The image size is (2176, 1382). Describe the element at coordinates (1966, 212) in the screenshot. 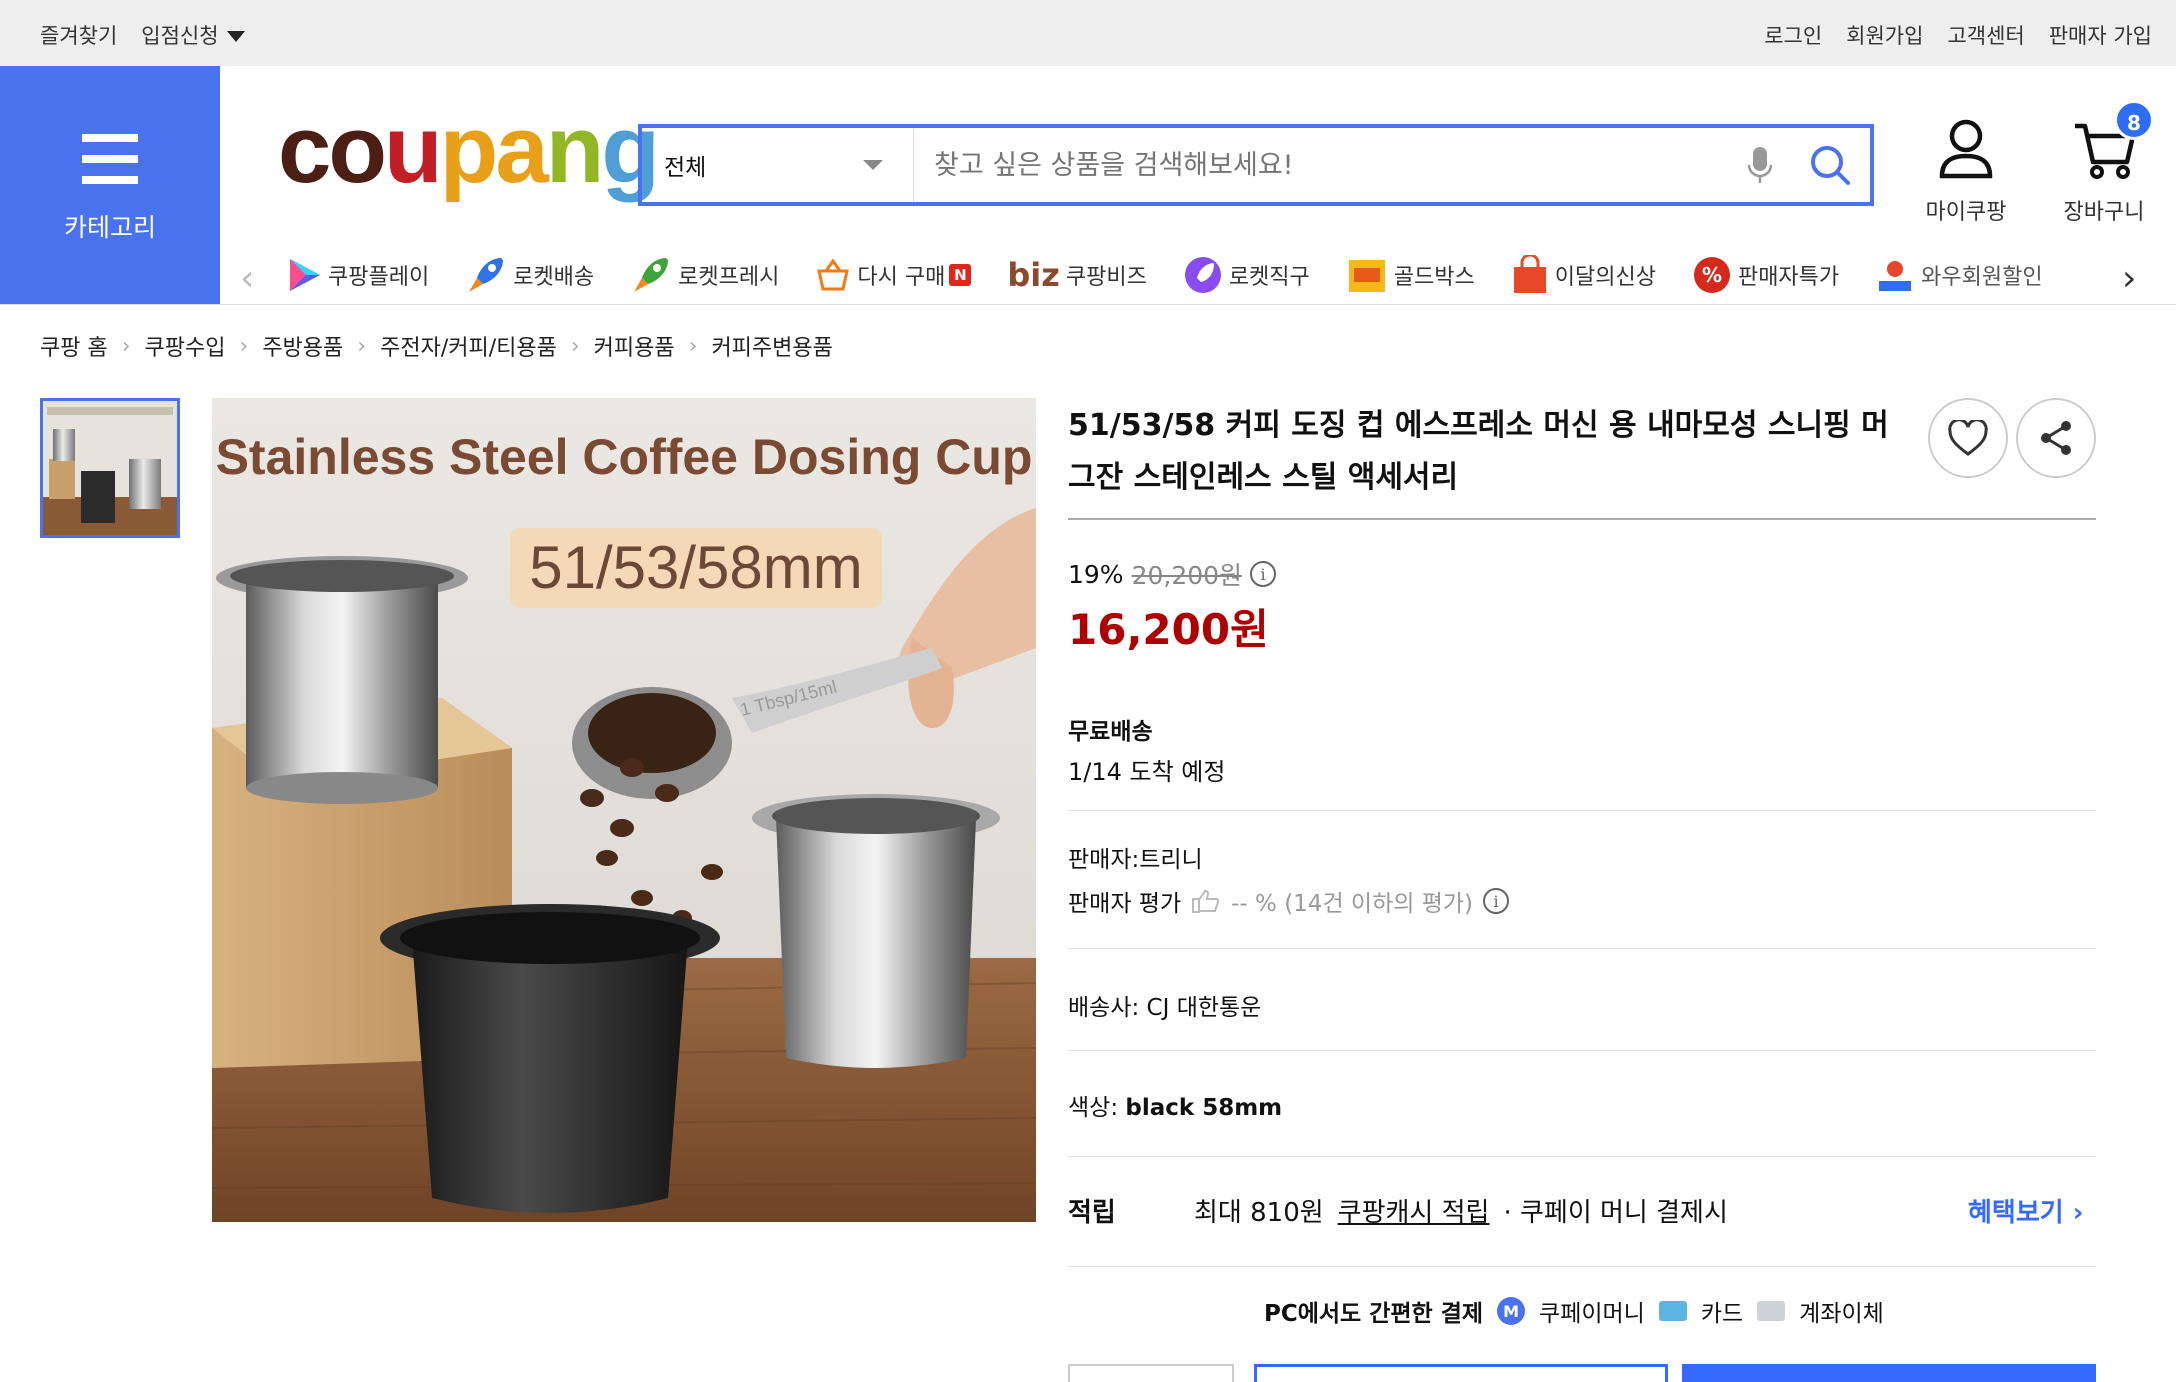

I see `my-coupang-label: 마이쿠팡` at that location.